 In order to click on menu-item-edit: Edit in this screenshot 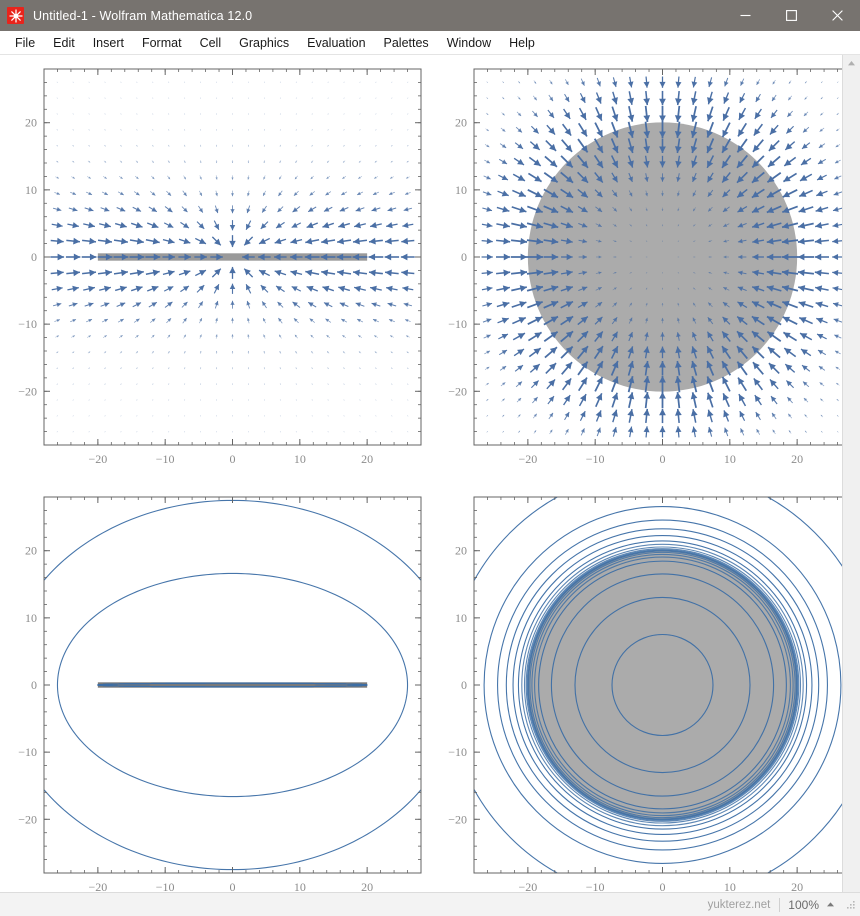, I will do `click(64, 43)`.